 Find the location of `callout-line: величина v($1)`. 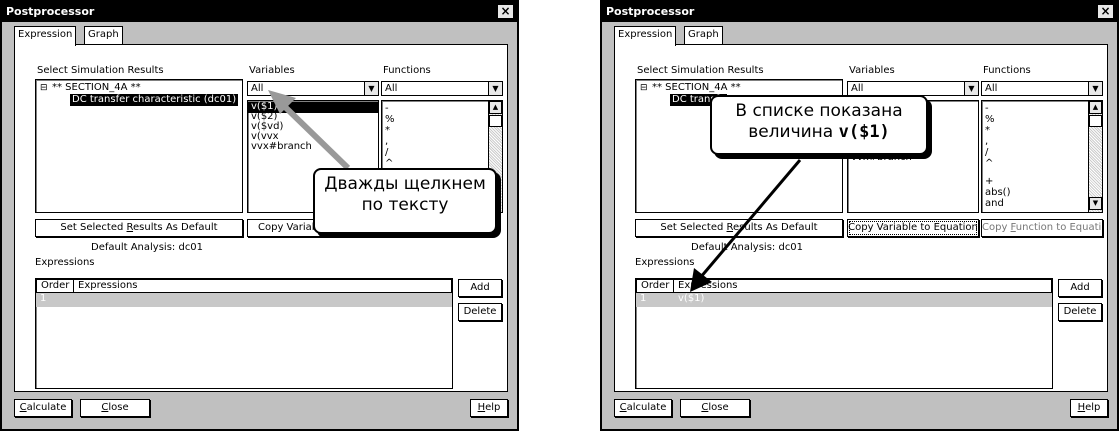

callout-line: величина v($1) is located at coordinates (819, 132).